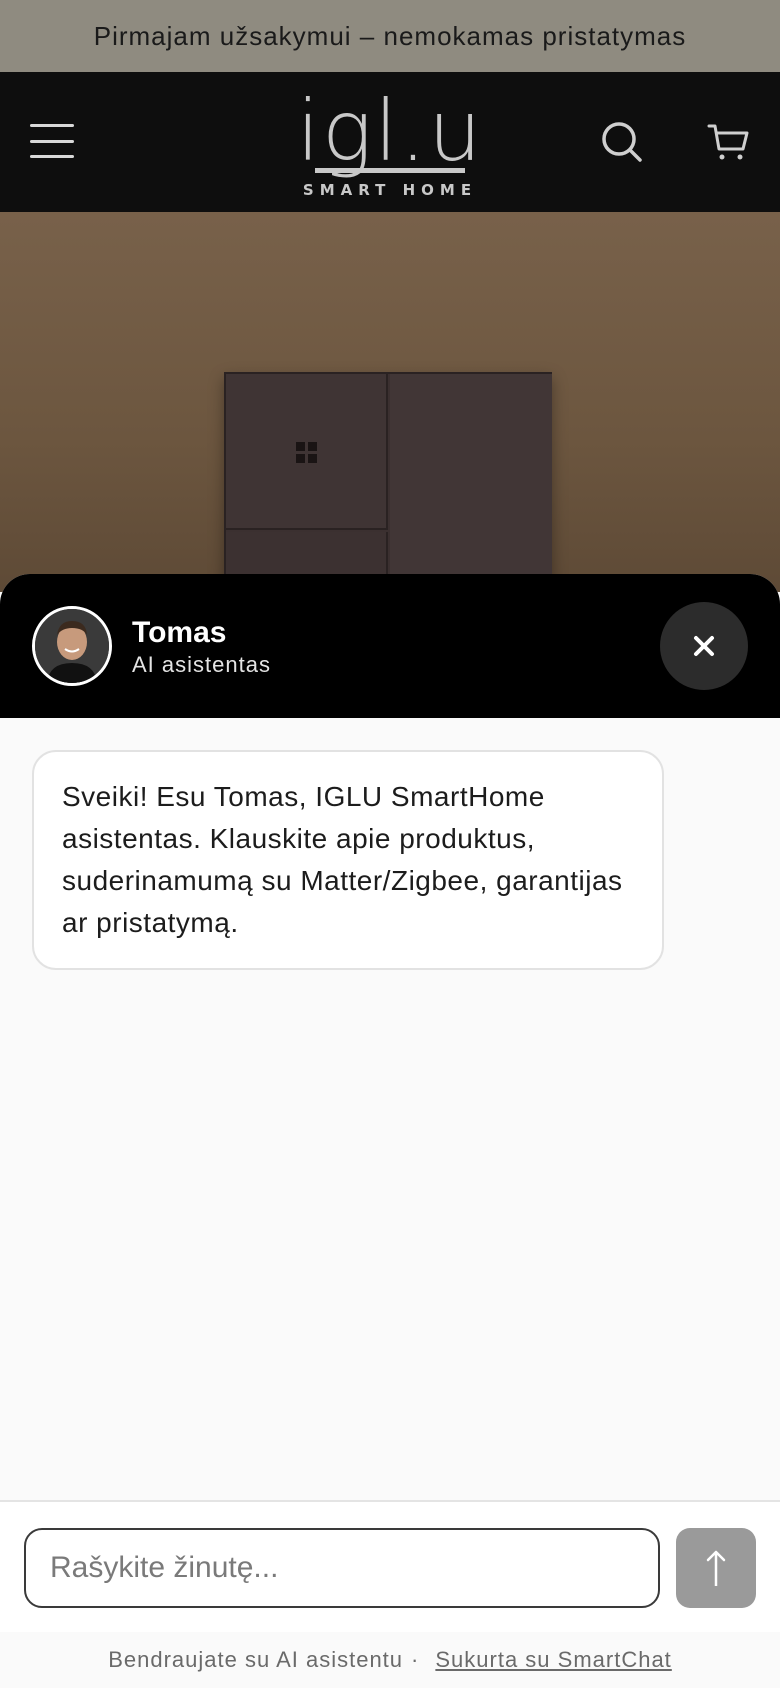 This screenshot has height=1688, width=780. I want to click on arrow-up-icon, so click(716, 1568).